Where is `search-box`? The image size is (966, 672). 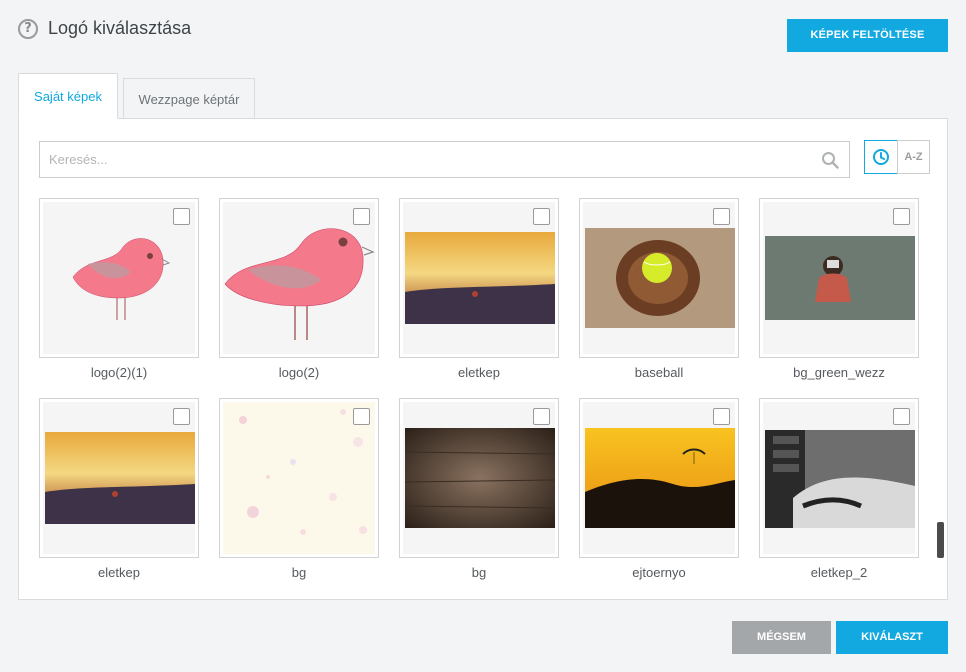 search-box is located at coordinates (444, 159).